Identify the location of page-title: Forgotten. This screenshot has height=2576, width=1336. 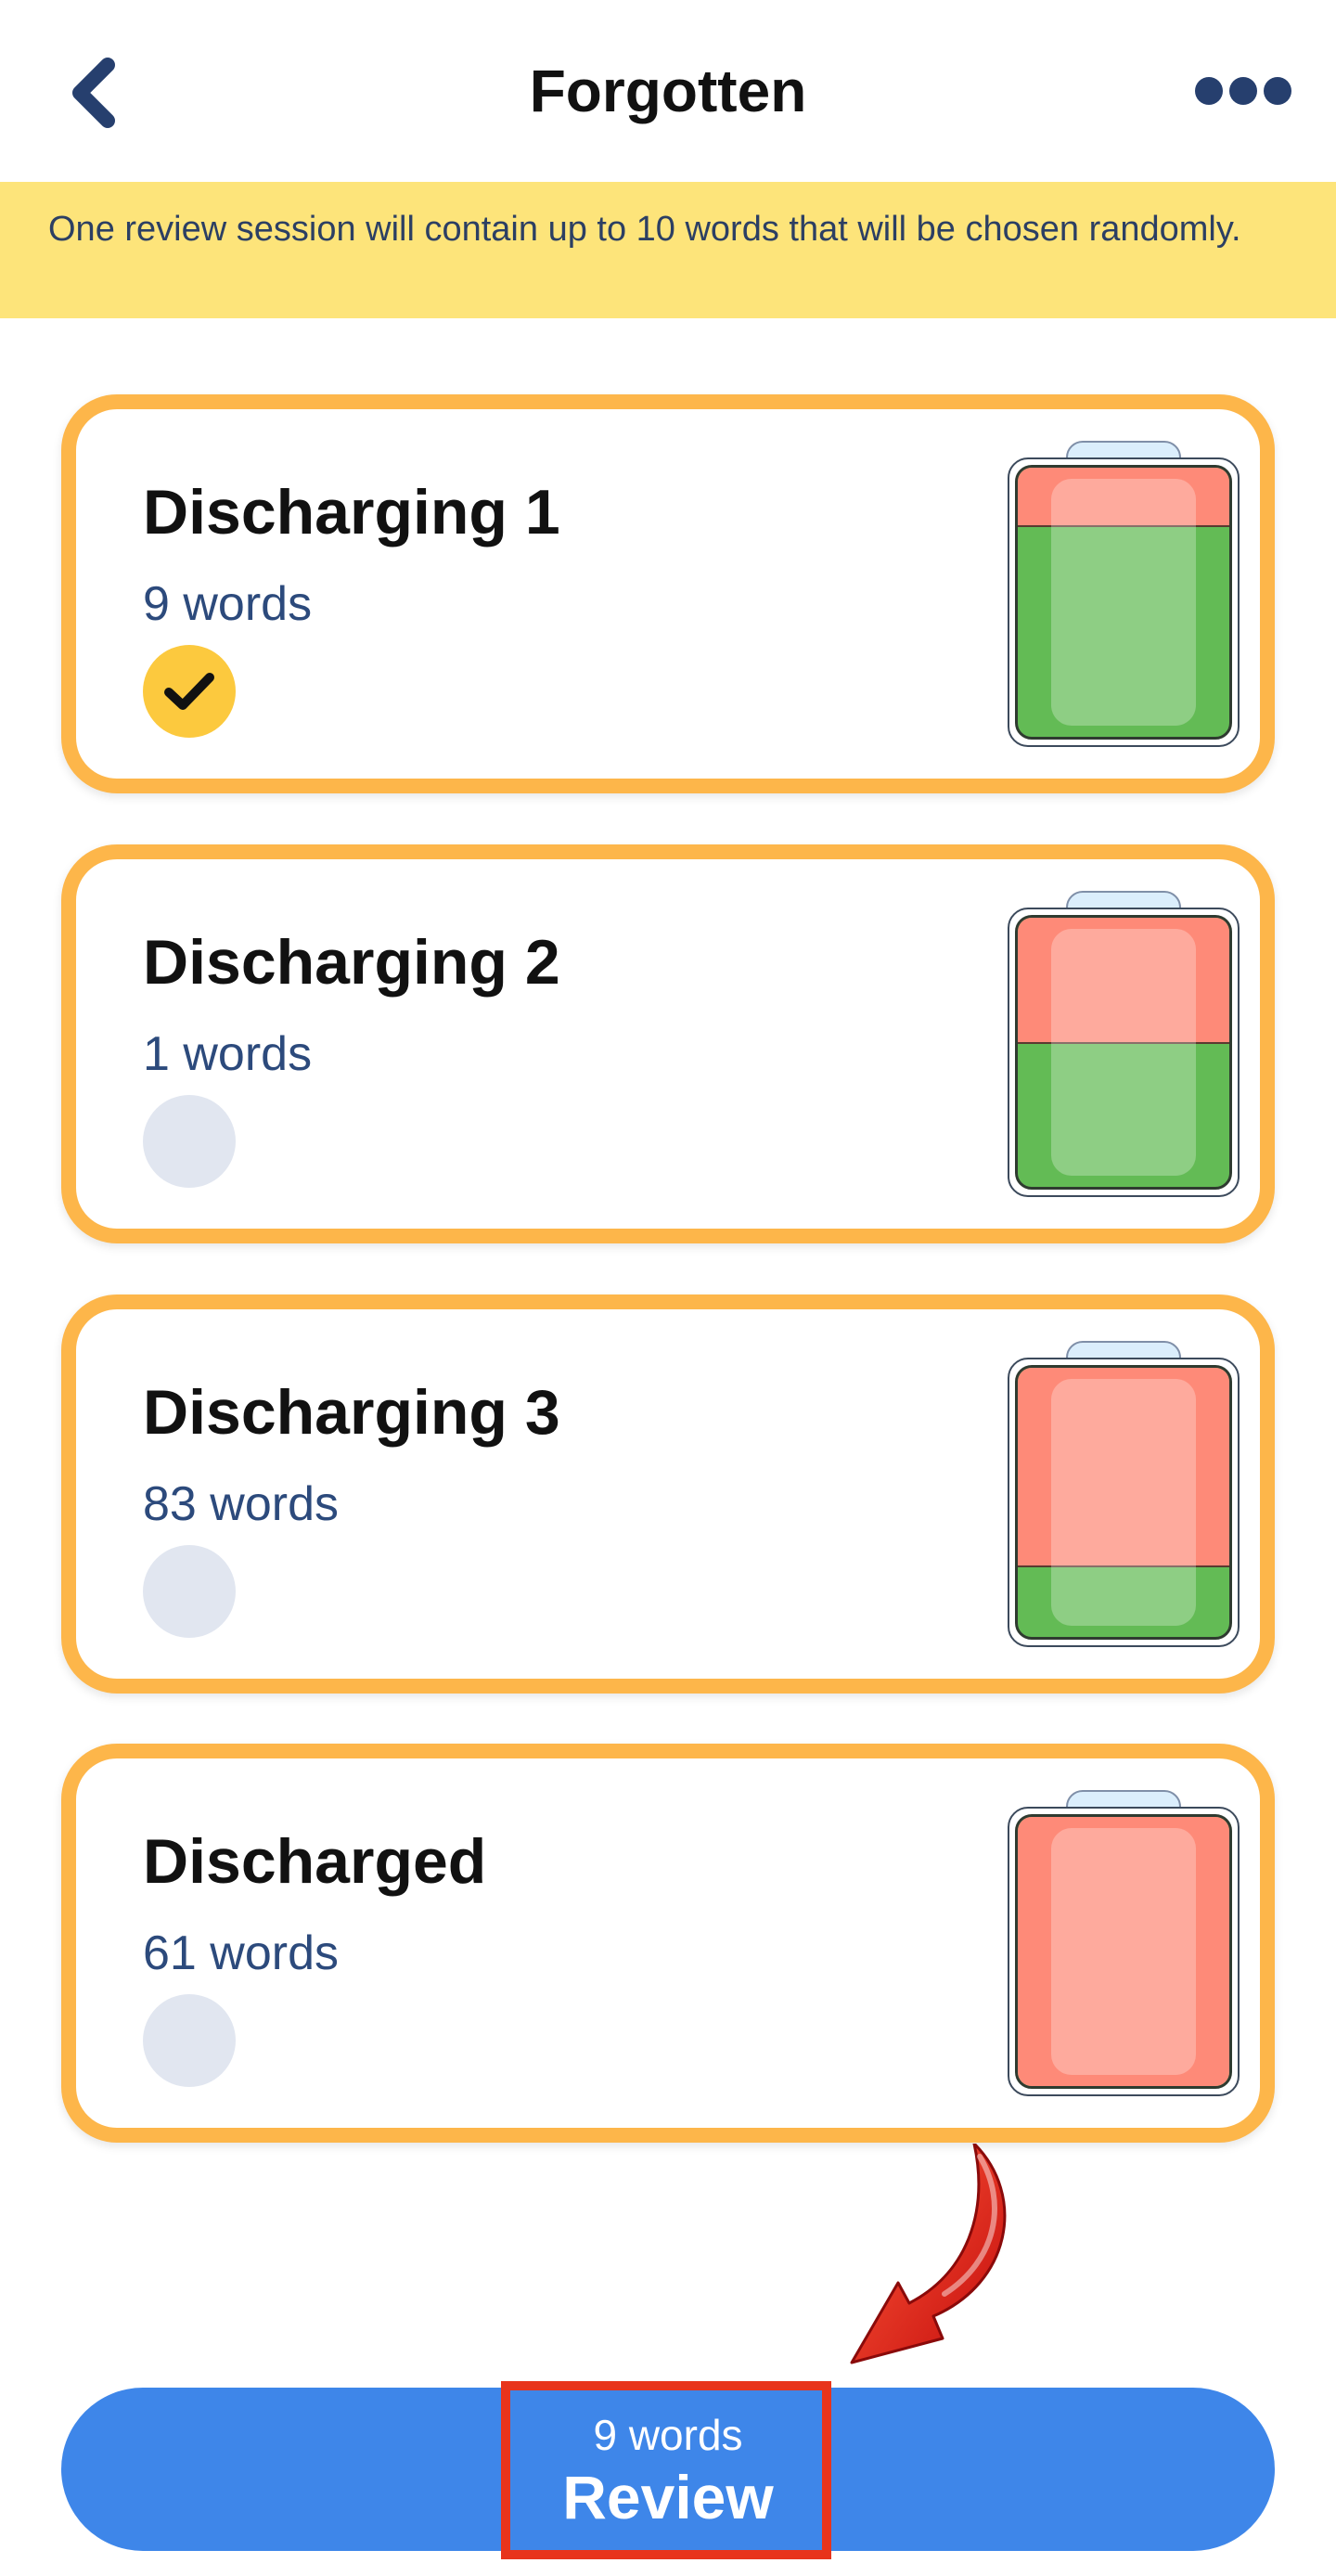
(668, 91).